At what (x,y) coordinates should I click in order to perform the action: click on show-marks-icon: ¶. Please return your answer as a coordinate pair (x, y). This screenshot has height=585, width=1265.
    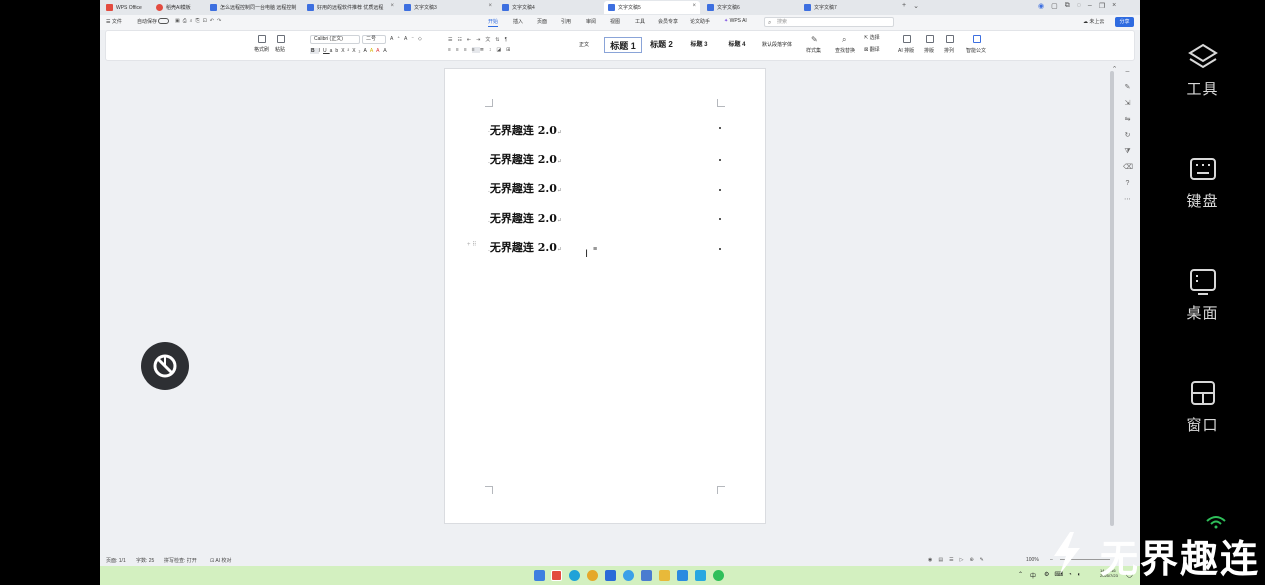
    Looking at the image, I should click on (509, 40).